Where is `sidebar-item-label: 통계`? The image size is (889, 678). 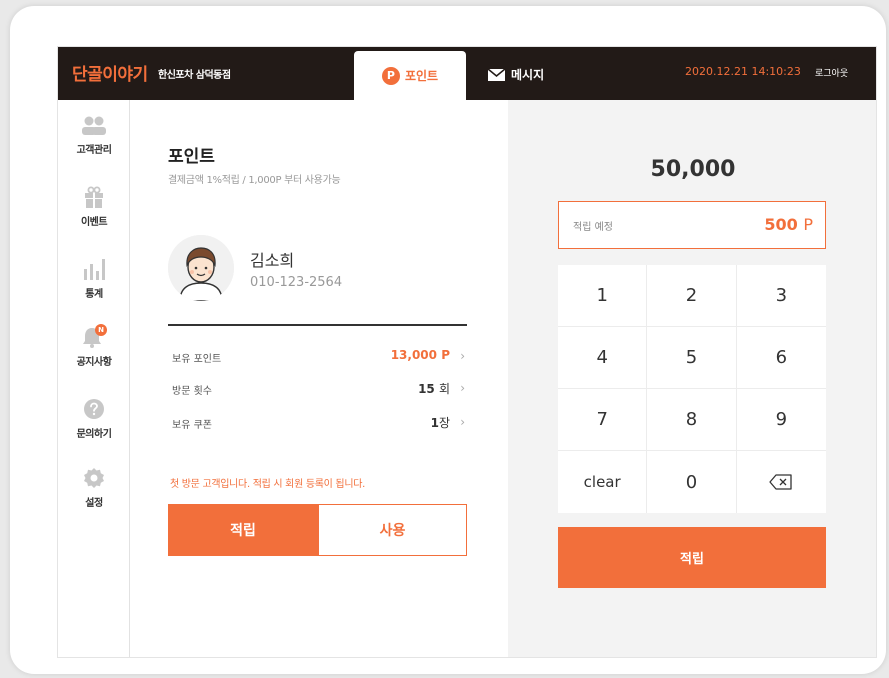 sidebar-item-label: 통계 is located at coordinates (94, 294).